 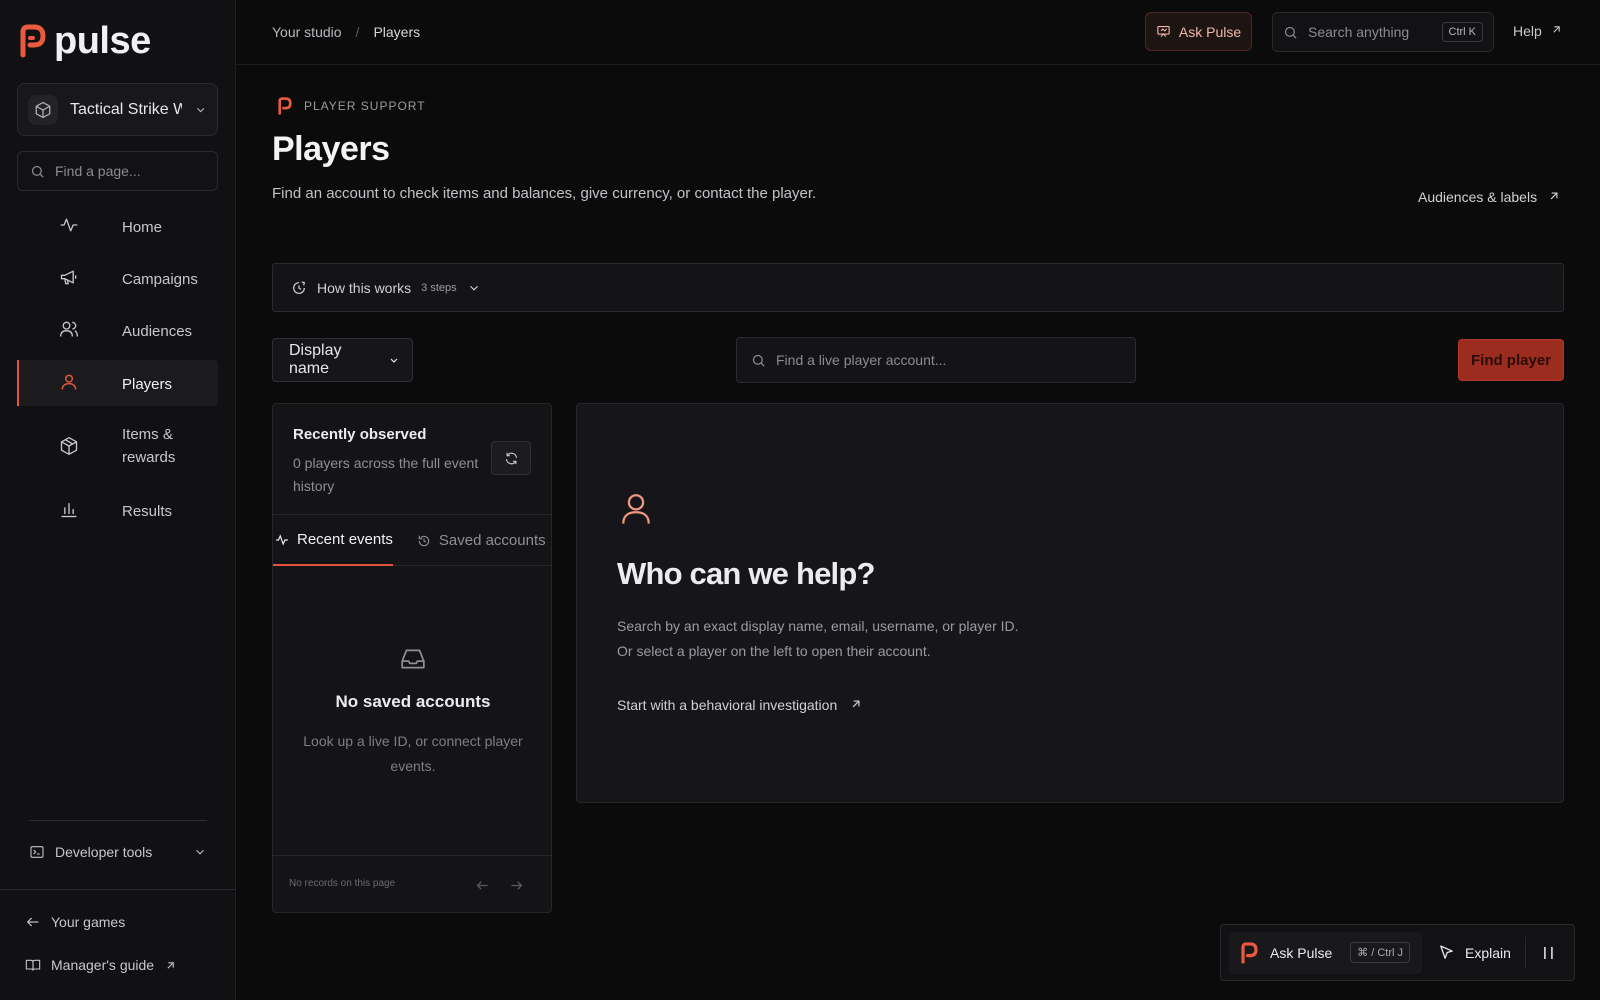 I want to click on global-search-placeholder: Search anything, so click(x=1359, y=32).